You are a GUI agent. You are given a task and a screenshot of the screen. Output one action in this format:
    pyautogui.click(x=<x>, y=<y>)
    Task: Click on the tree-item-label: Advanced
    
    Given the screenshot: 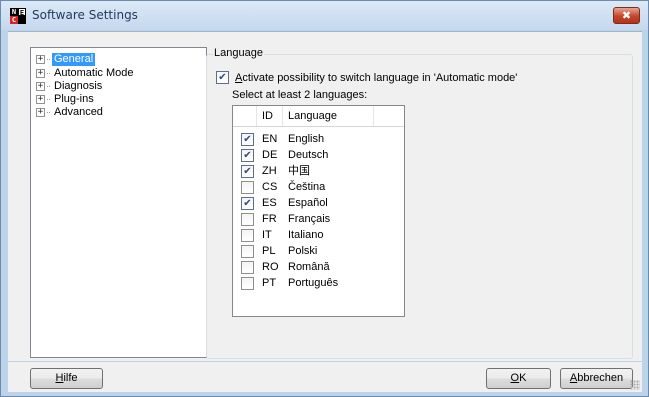 What is the action you would take?
    pyautogui.click(x=78, y=112)
    